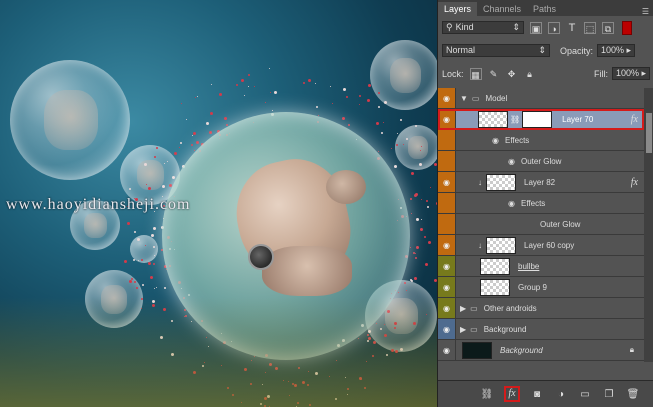 This screenshot has height=407, width=653. Describe the element at coordinates (461, 50) in the screenshot. I see `blend-mode-value: Normal` at that location.